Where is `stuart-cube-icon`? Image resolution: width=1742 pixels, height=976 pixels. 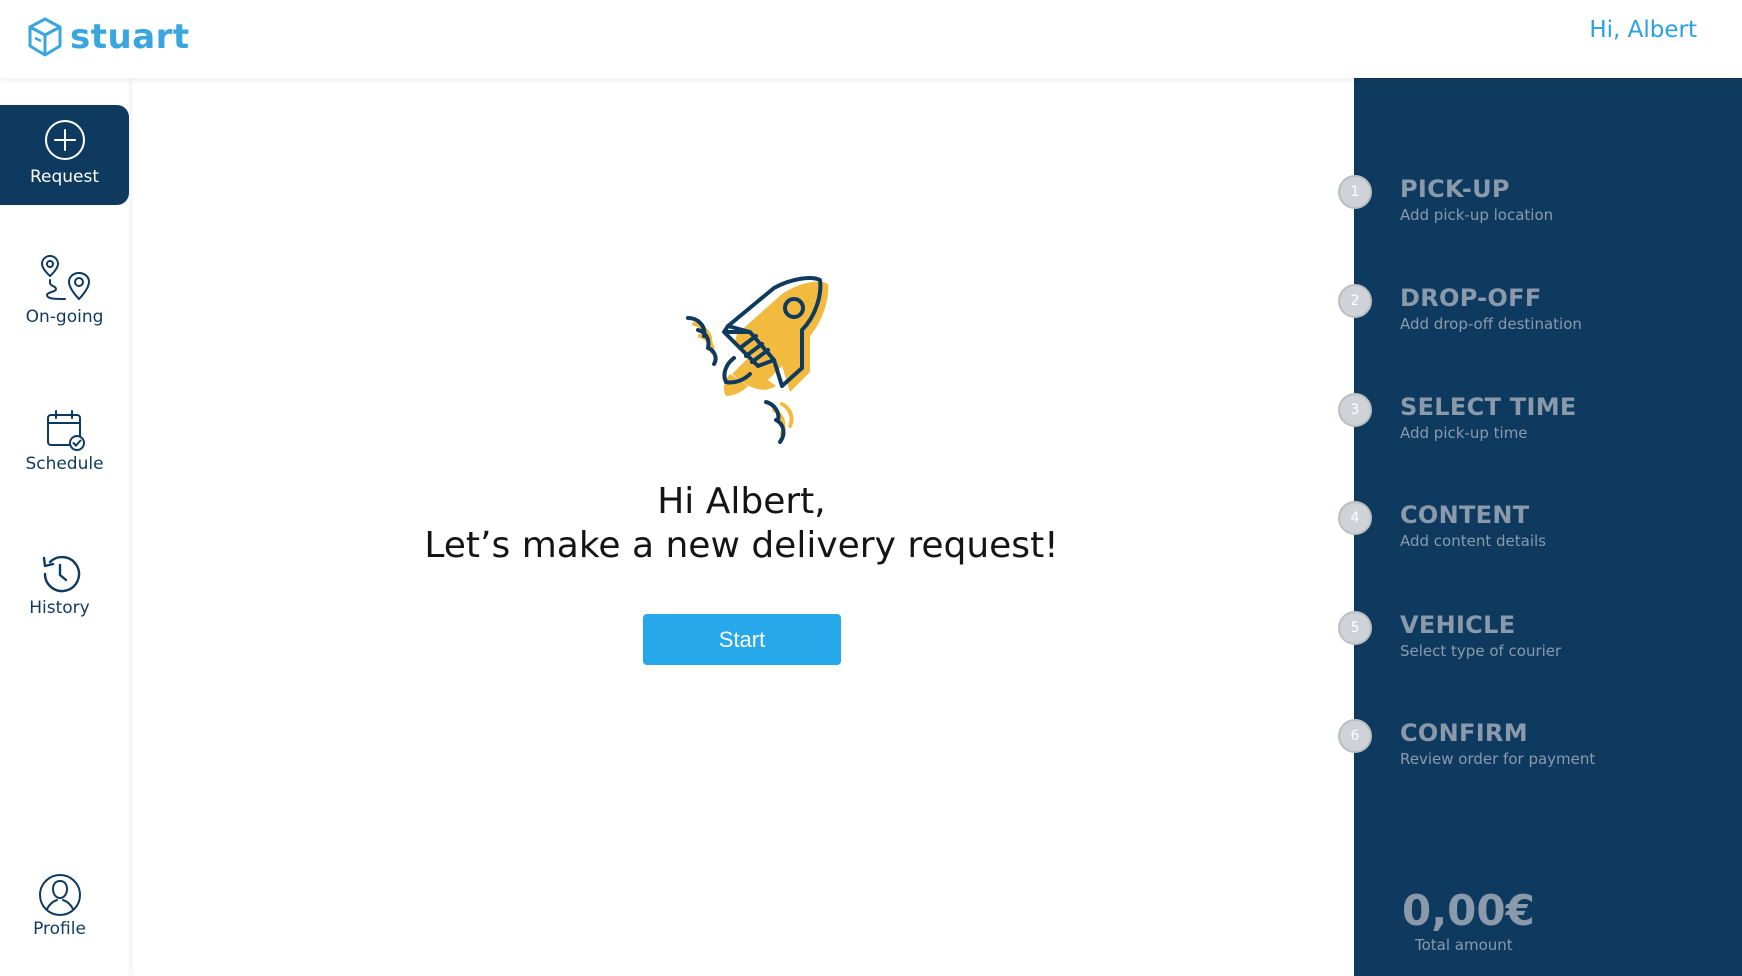
stuart-cube-icon is located at coordinates (45, 37).